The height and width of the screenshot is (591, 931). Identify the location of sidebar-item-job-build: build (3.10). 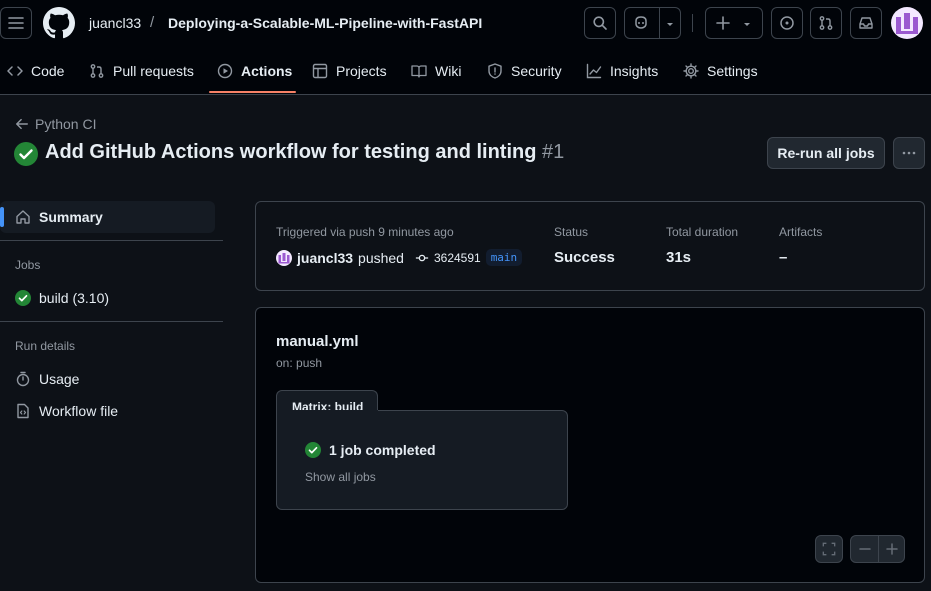
(62, 298).